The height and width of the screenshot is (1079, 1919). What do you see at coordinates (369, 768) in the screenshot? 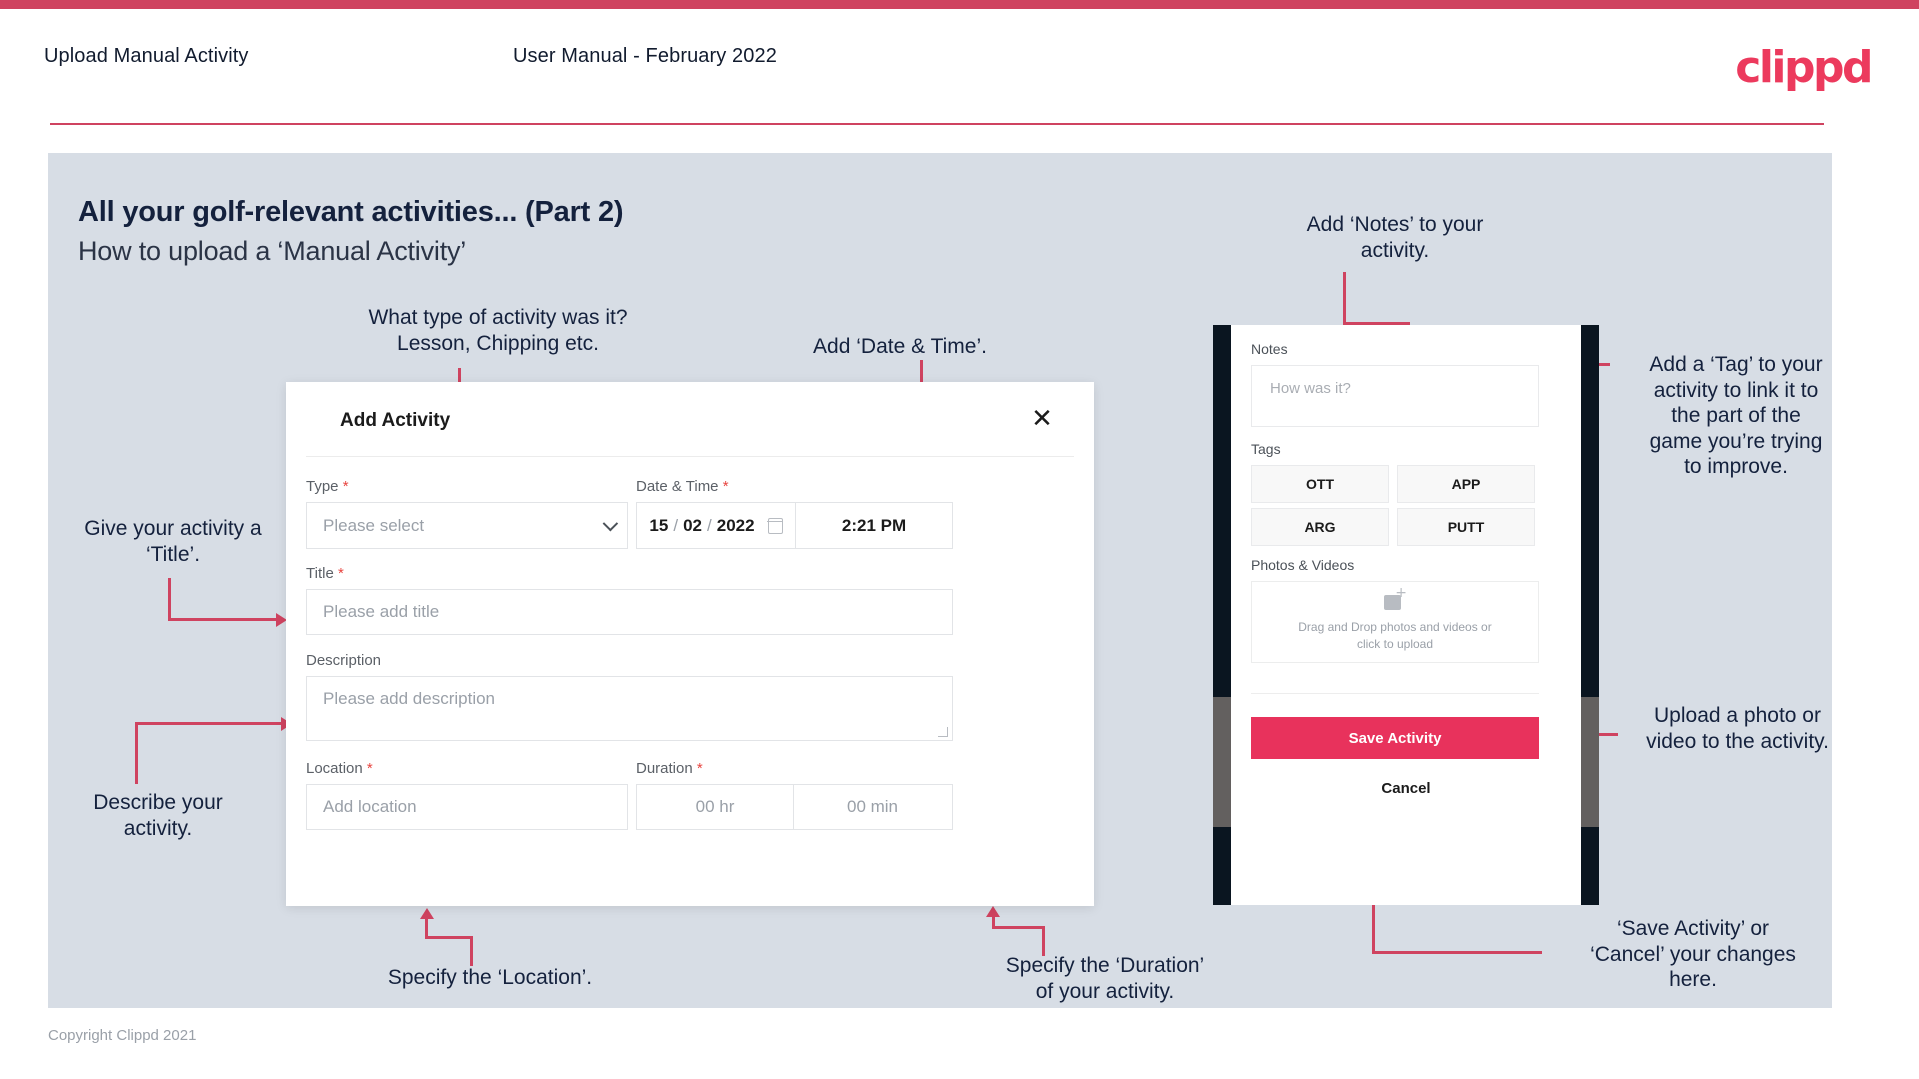
I see `location-required-mark: *` at bounding box center [369, 768].